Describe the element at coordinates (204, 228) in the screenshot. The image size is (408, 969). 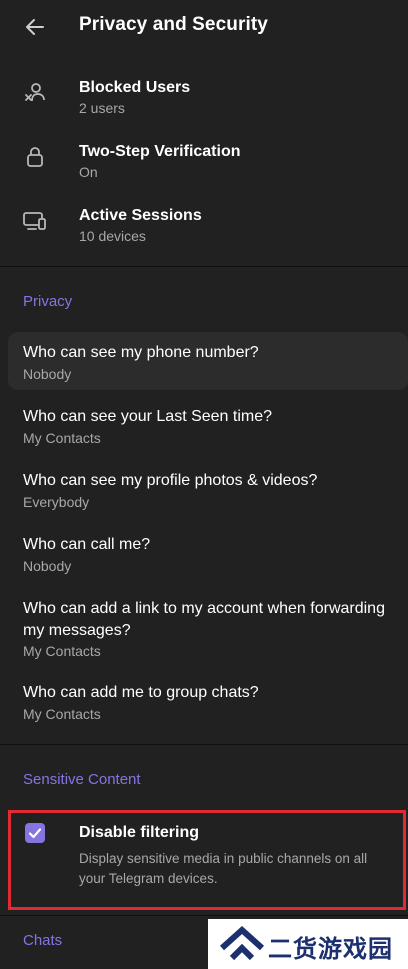
I see `active-sessions-row: Active Sessions 10 devices` at that location.